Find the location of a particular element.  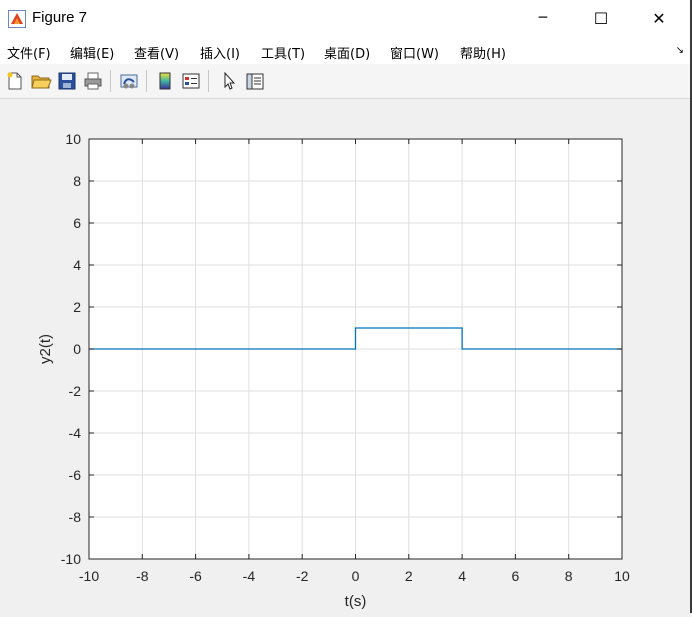

window-title: Figure 7 is located at coordinates (60, 17).